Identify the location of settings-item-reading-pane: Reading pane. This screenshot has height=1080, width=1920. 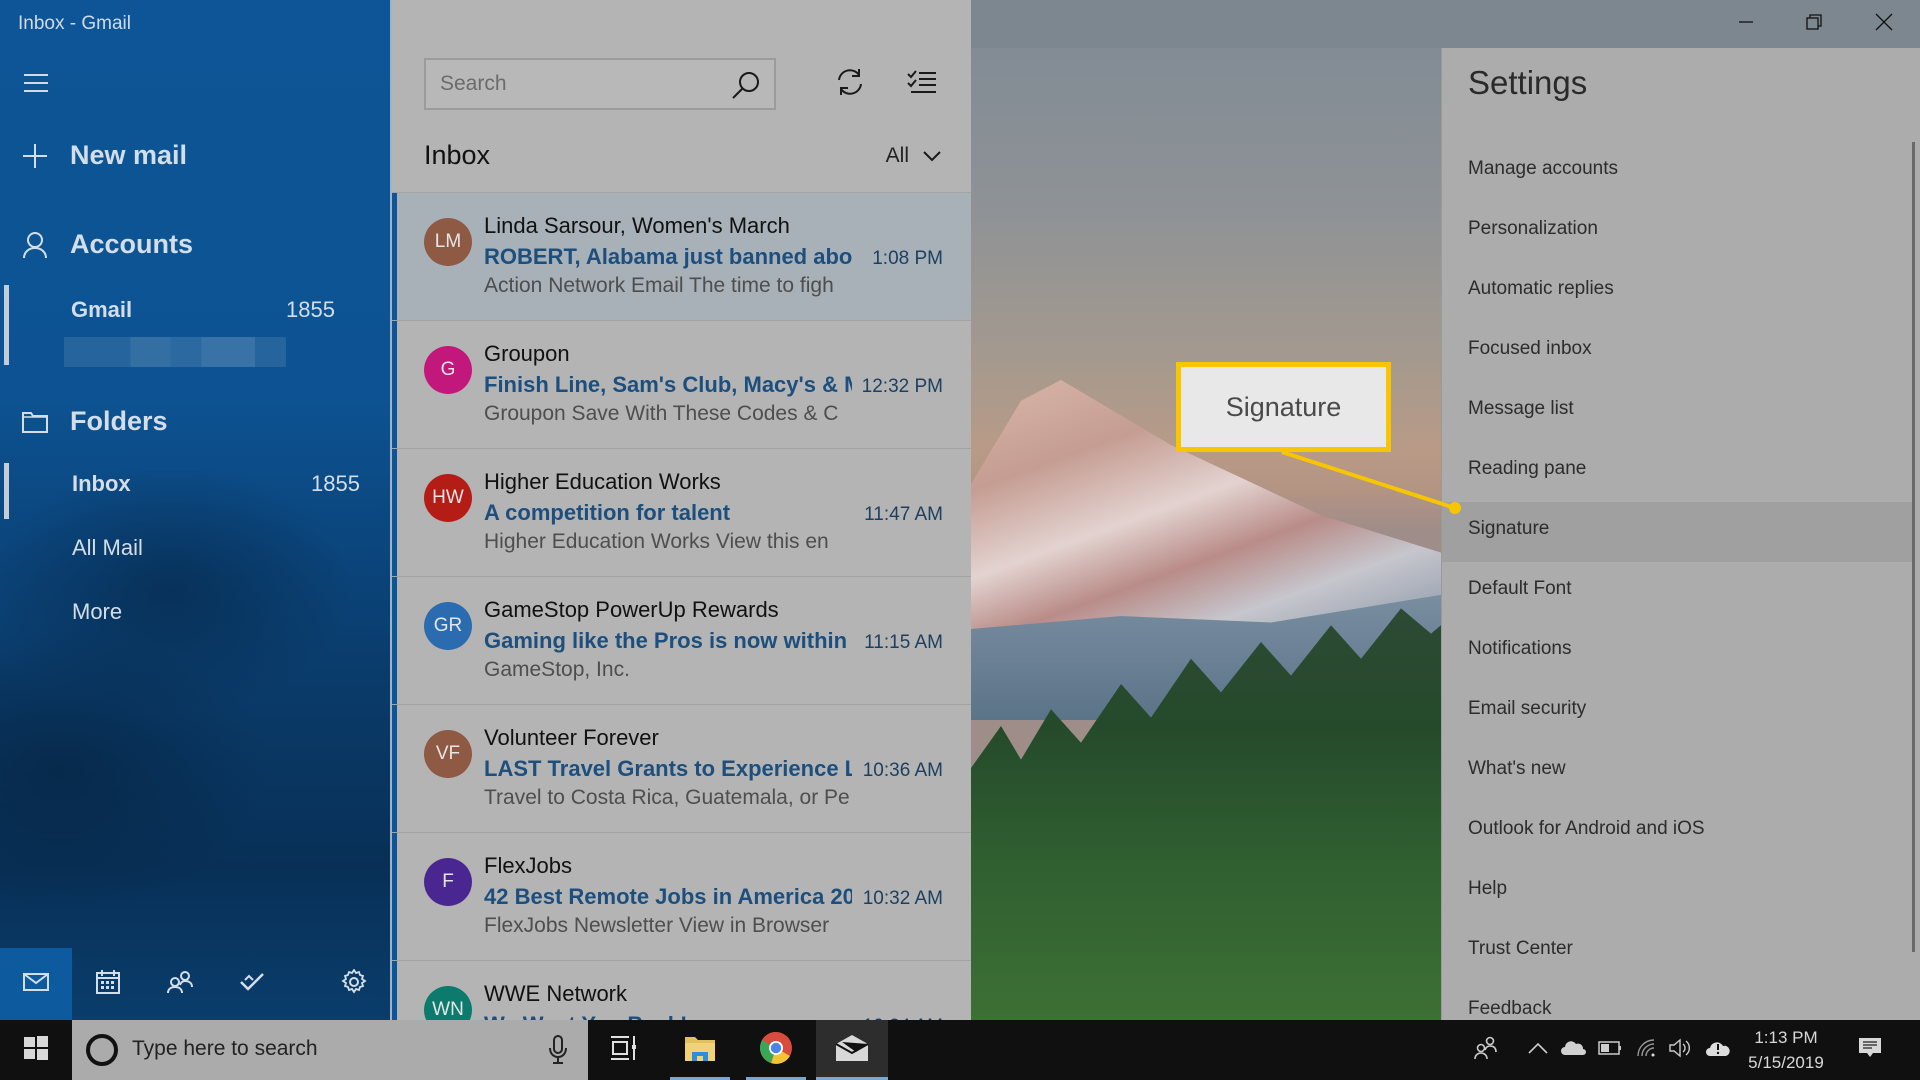
(1677, 472).